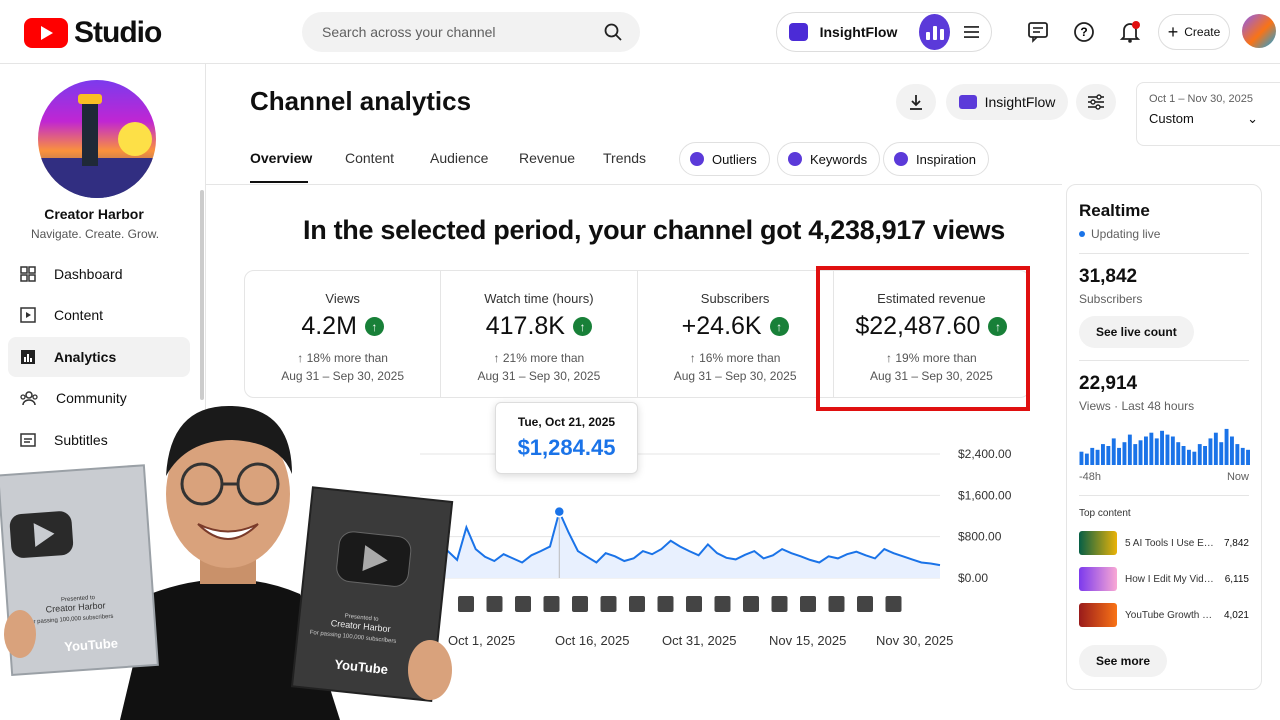  What do you see at coordinates (1105, 513) in the screenshot?
I see `top-content-label: Top content` at bounding box center [1105, 513].